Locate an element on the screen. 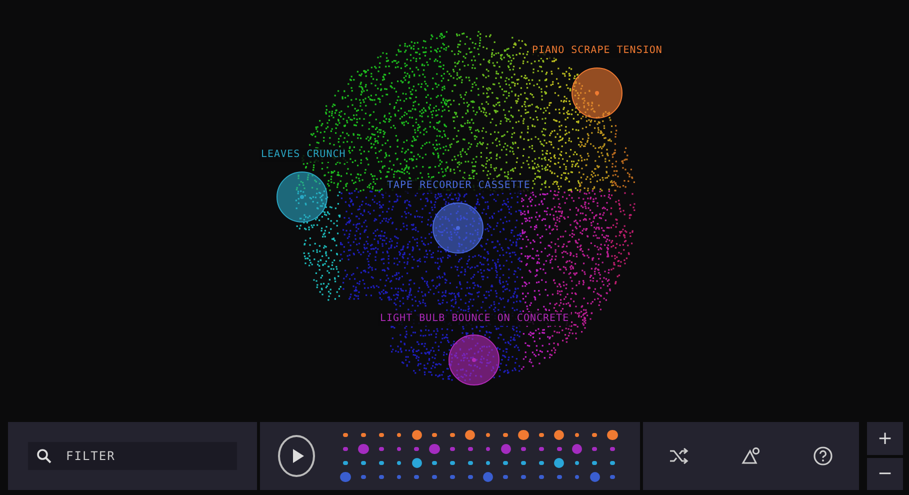 The image size is (909, 495). sound-label: LIGHT BULB BOUNCE ON CONCRETE is located at coordinates (475, 319).